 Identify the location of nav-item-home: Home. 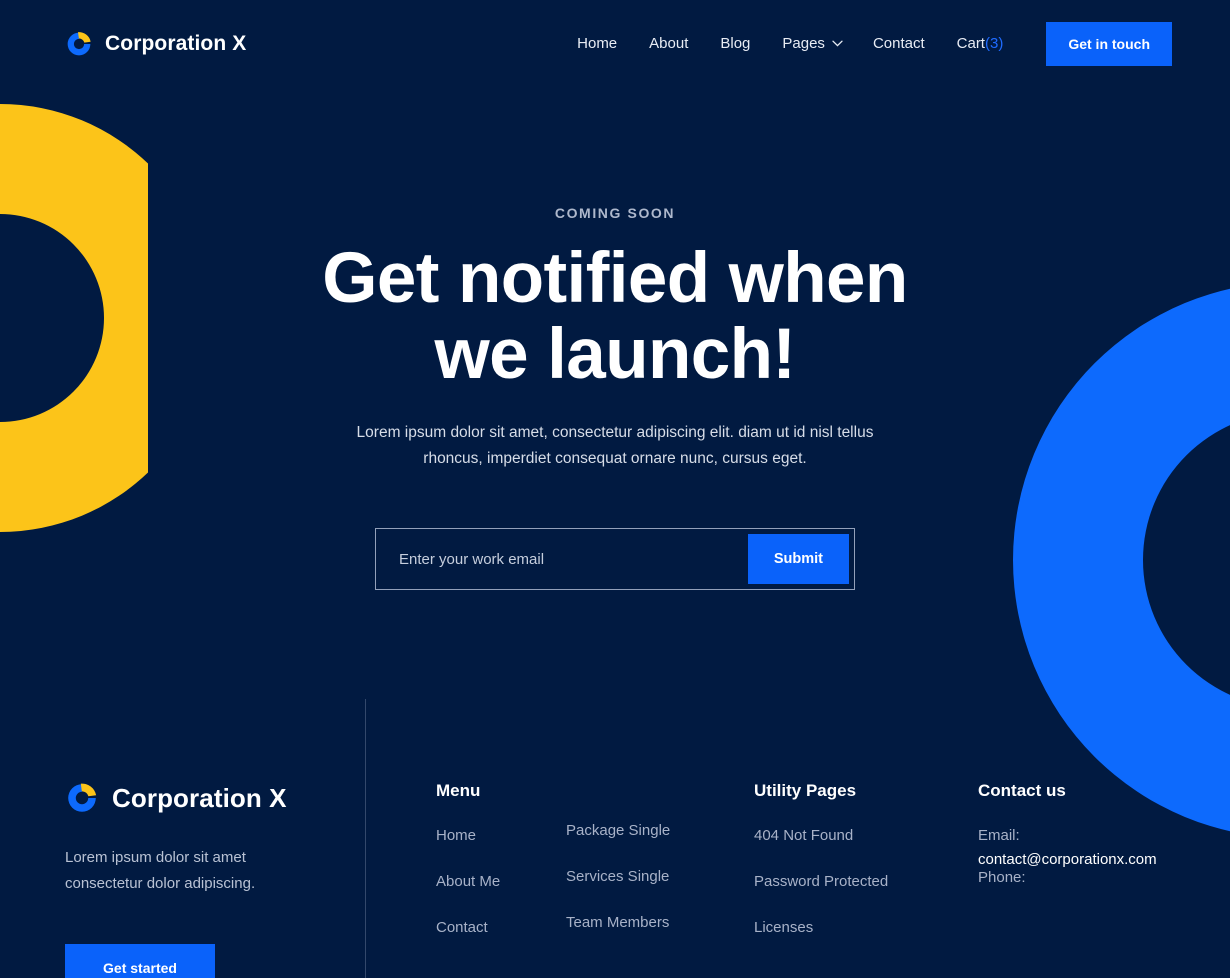
(597, 43).